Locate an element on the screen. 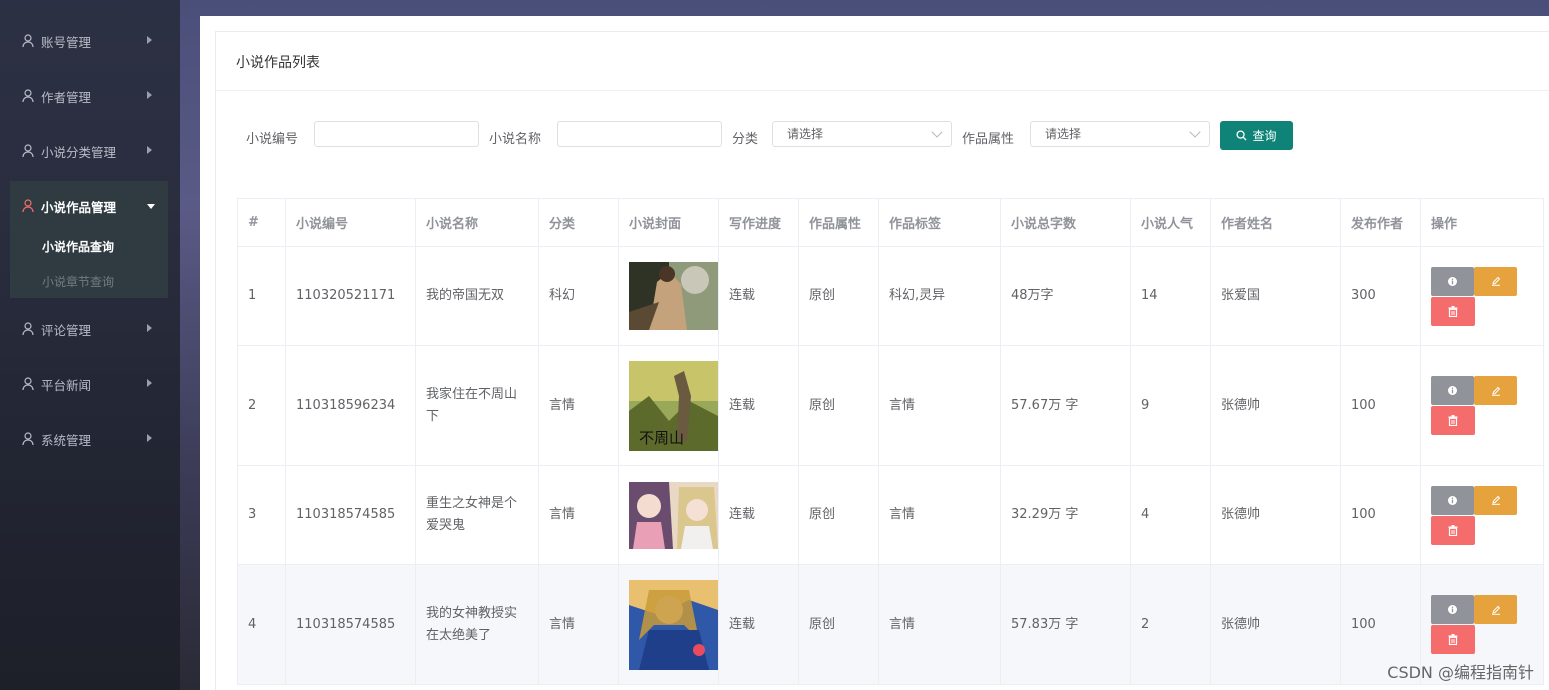 Image resolution: width=1549 pixels, height=690 pixels. col-author: 作者姓名 is located at coordinates (1275, 222).